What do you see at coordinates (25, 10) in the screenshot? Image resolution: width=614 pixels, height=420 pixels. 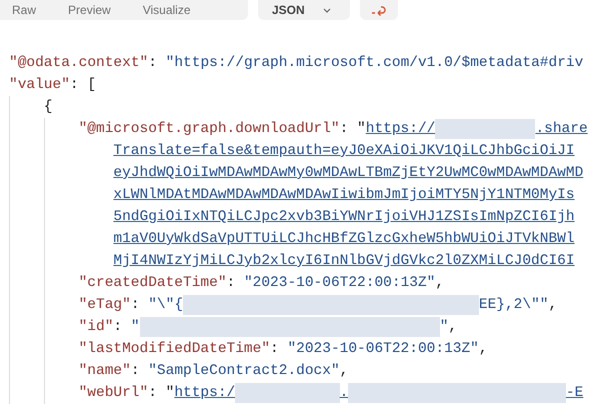 I see `view-tab: Raw` at bounding box center [25, 10].